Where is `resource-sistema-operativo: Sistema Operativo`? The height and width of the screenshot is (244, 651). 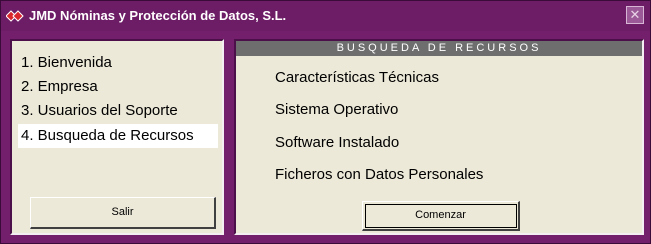
resource-sistema-operativo: Sistema Operativo is located at coordinates (337, 109).